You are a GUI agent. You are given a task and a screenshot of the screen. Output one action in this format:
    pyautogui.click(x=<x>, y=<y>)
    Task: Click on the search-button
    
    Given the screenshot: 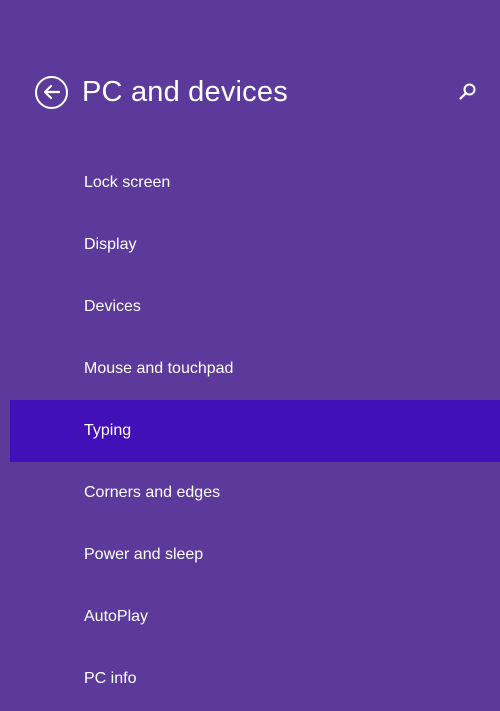 What is the action you would take?
    pyautogui.click(x=468, y=92)
    